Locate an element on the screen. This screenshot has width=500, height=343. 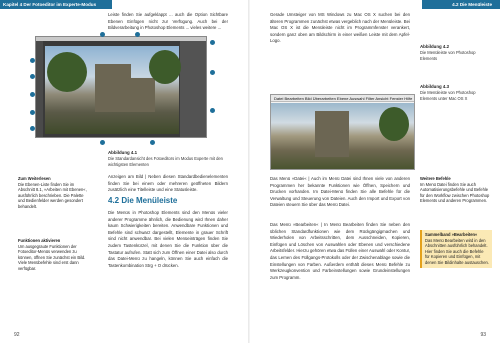
editor-toolbox is located at coordinates (39, 89).